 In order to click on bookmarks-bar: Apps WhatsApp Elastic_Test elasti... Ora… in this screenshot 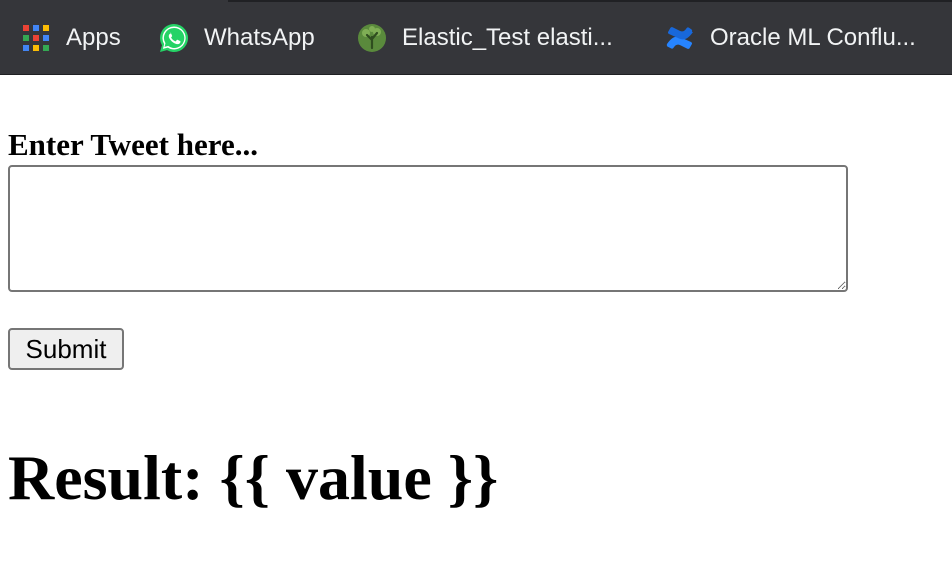, I will do `click(476, 37)`.